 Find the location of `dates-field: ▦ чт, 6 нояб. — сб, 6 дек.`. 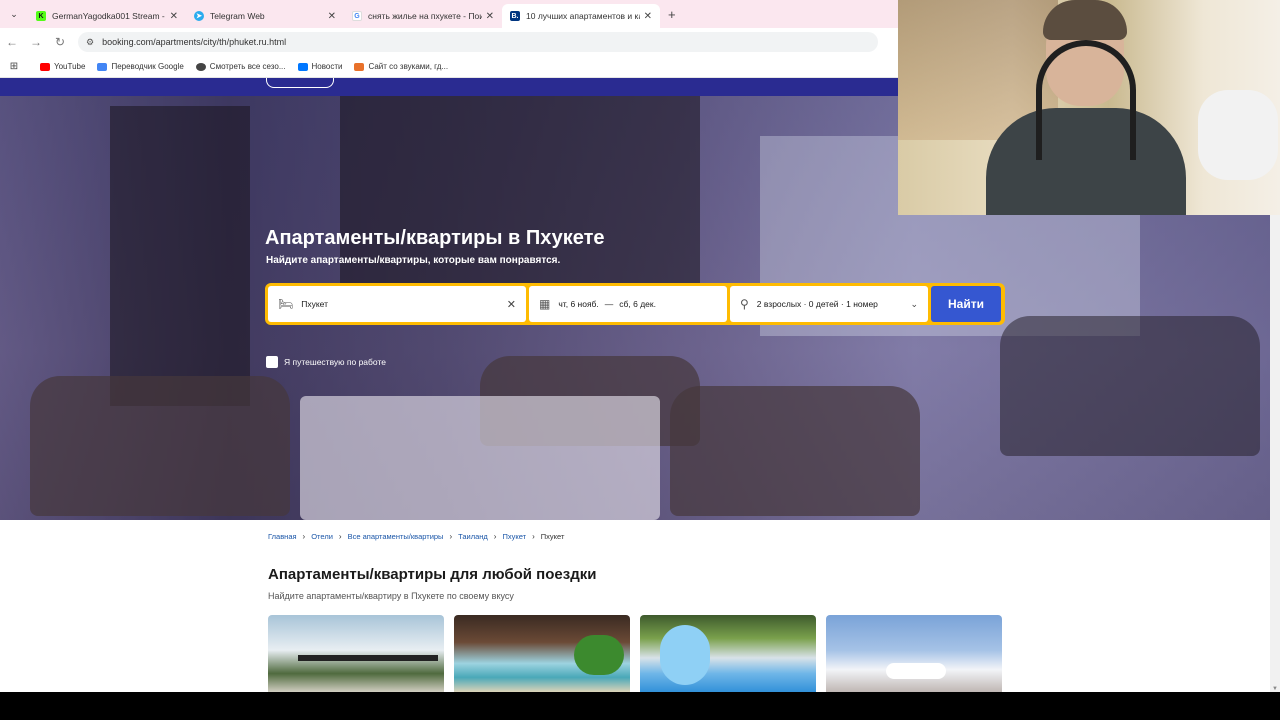

dates-field: ▦ чт, 6 нояб. — сб, 6 дек. is located at coordinates (628, 304).